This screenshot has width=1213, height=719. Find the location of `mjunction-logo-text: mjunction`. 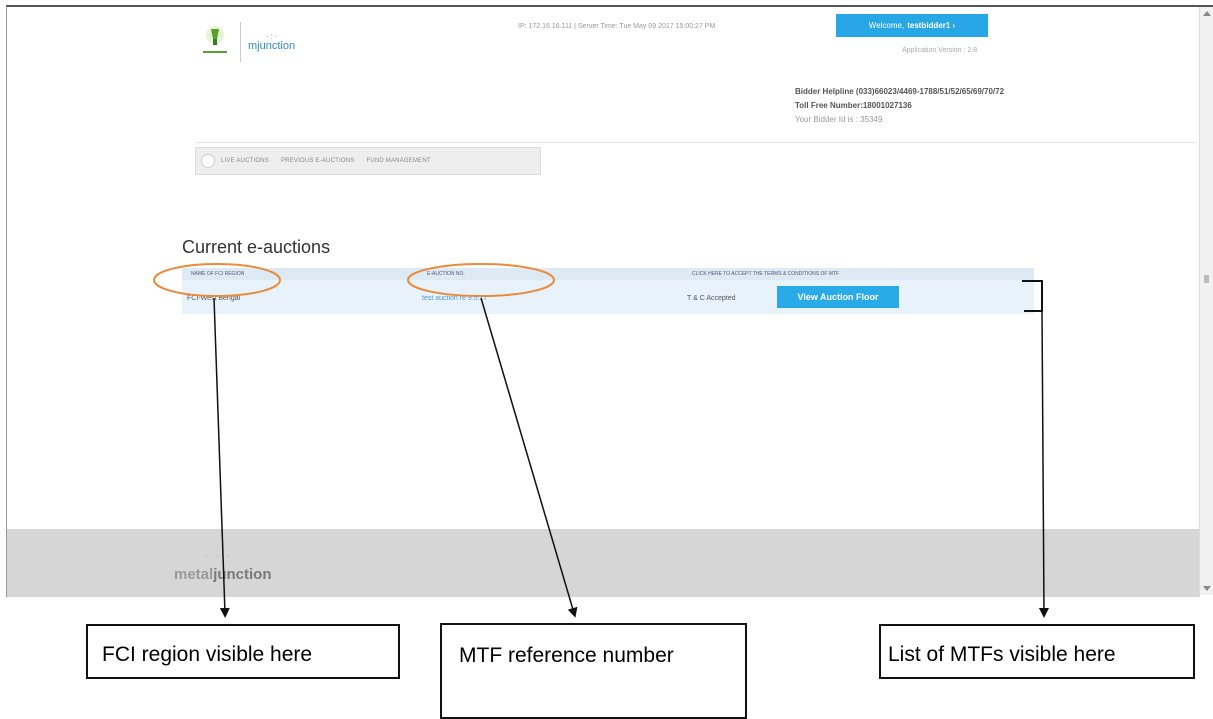

mjunction-logo-text: mjunction is located at coordinates (272, 46).